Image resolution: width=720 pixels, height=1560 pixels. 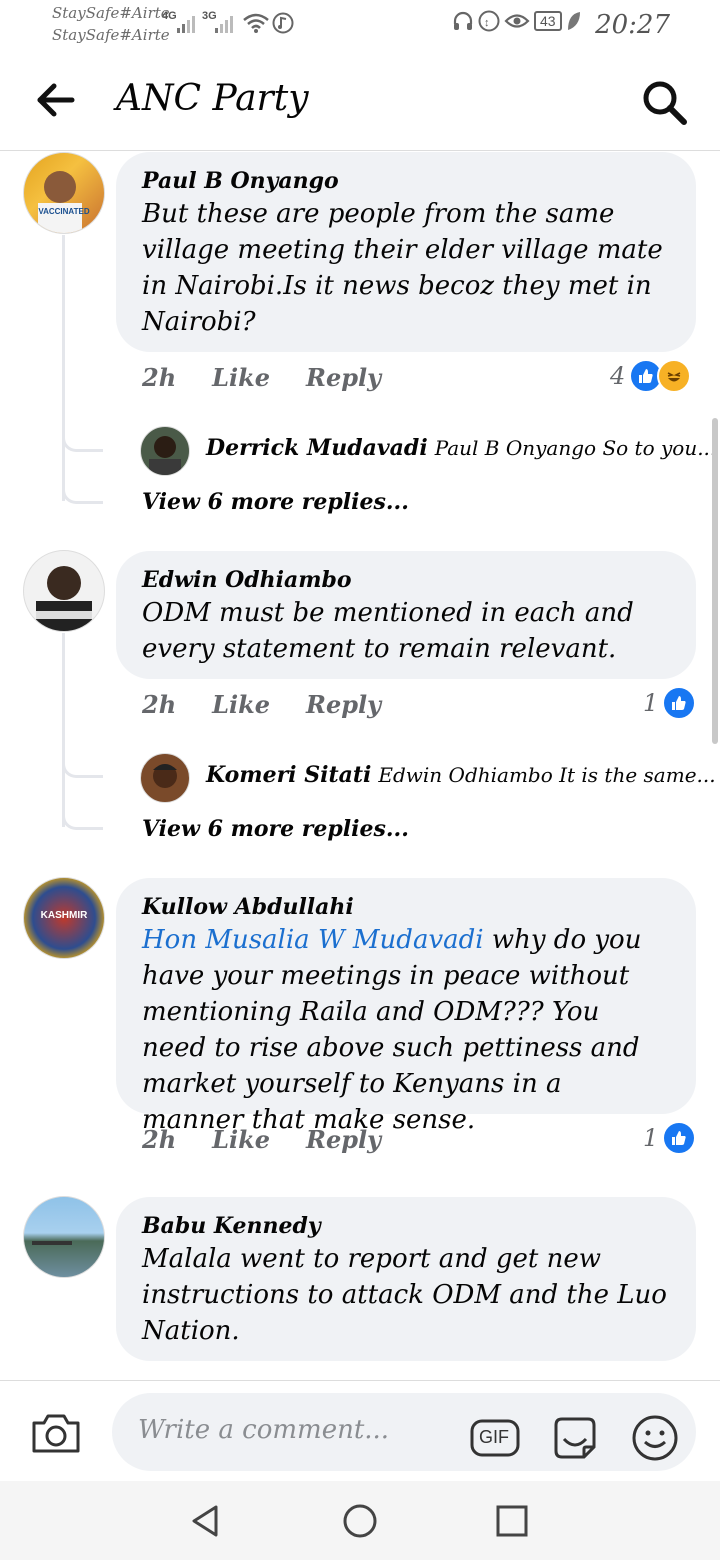 I want to click on avatar-edwin, so click(x=64, y=591).